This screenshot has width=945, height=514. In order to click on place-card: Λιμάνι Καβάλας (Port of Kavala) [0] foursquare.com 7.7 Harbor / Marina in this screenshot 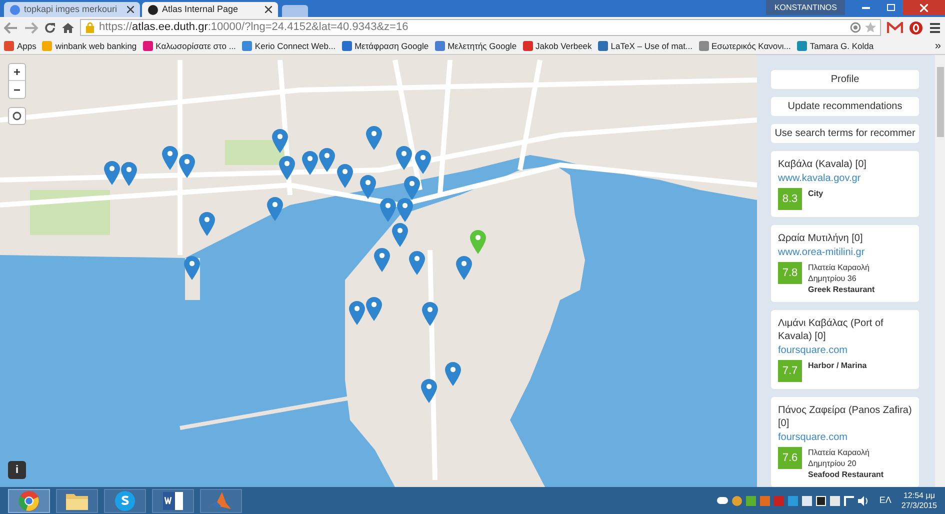, I will do `click(845, 349)`.